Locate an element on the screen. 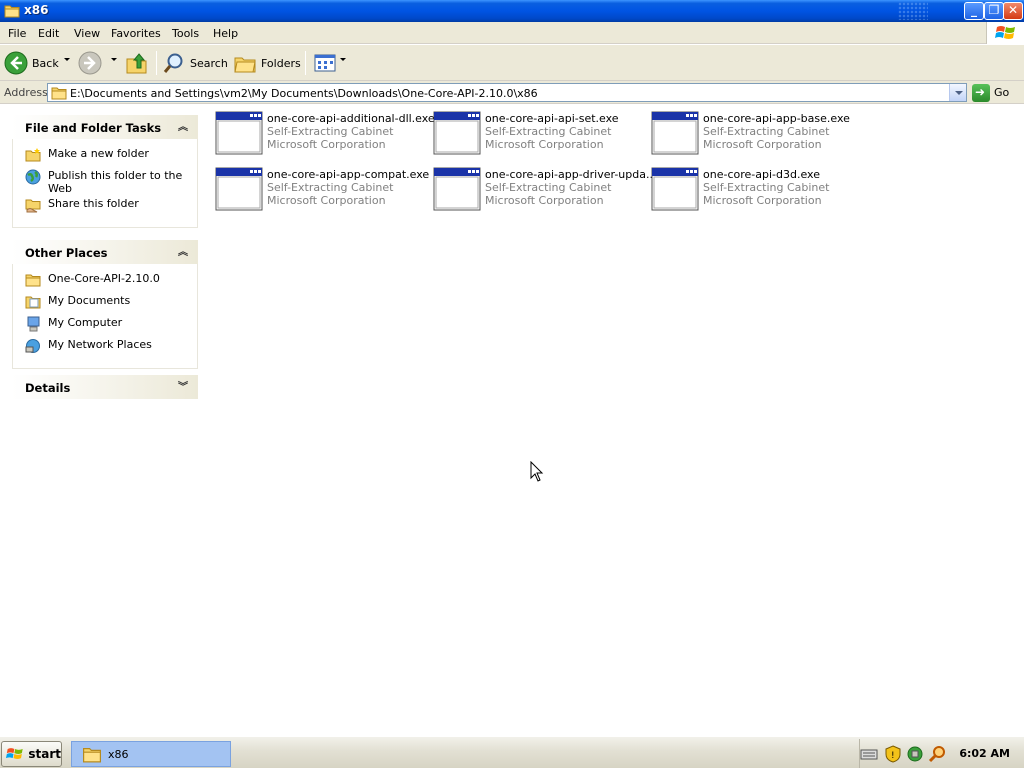 The image size is (1024, 768). views-button is located at coordinates (325, 63).